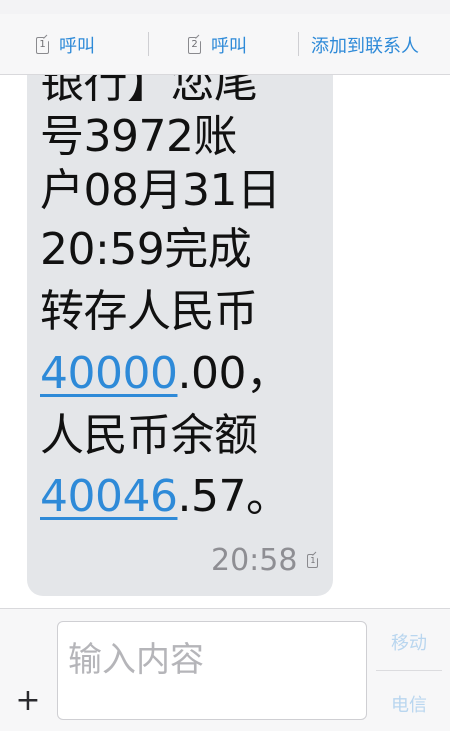  I want to click on call-sim1-button: 1 呼叫, so click(65, 45).